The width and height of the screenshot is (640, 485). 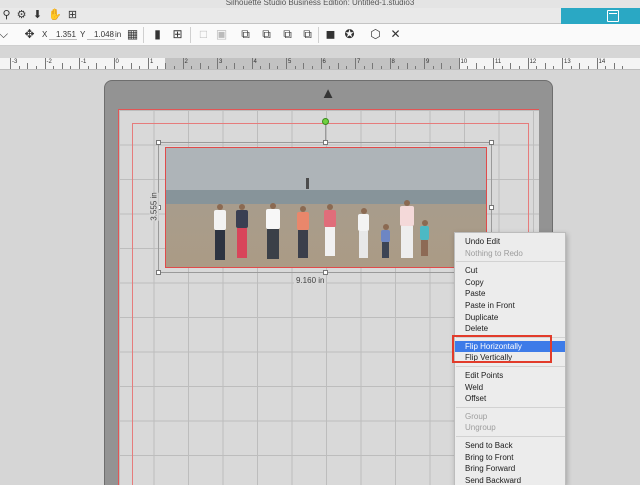 I want to click on panel-toggle-icon, so click(x=613, y=16).